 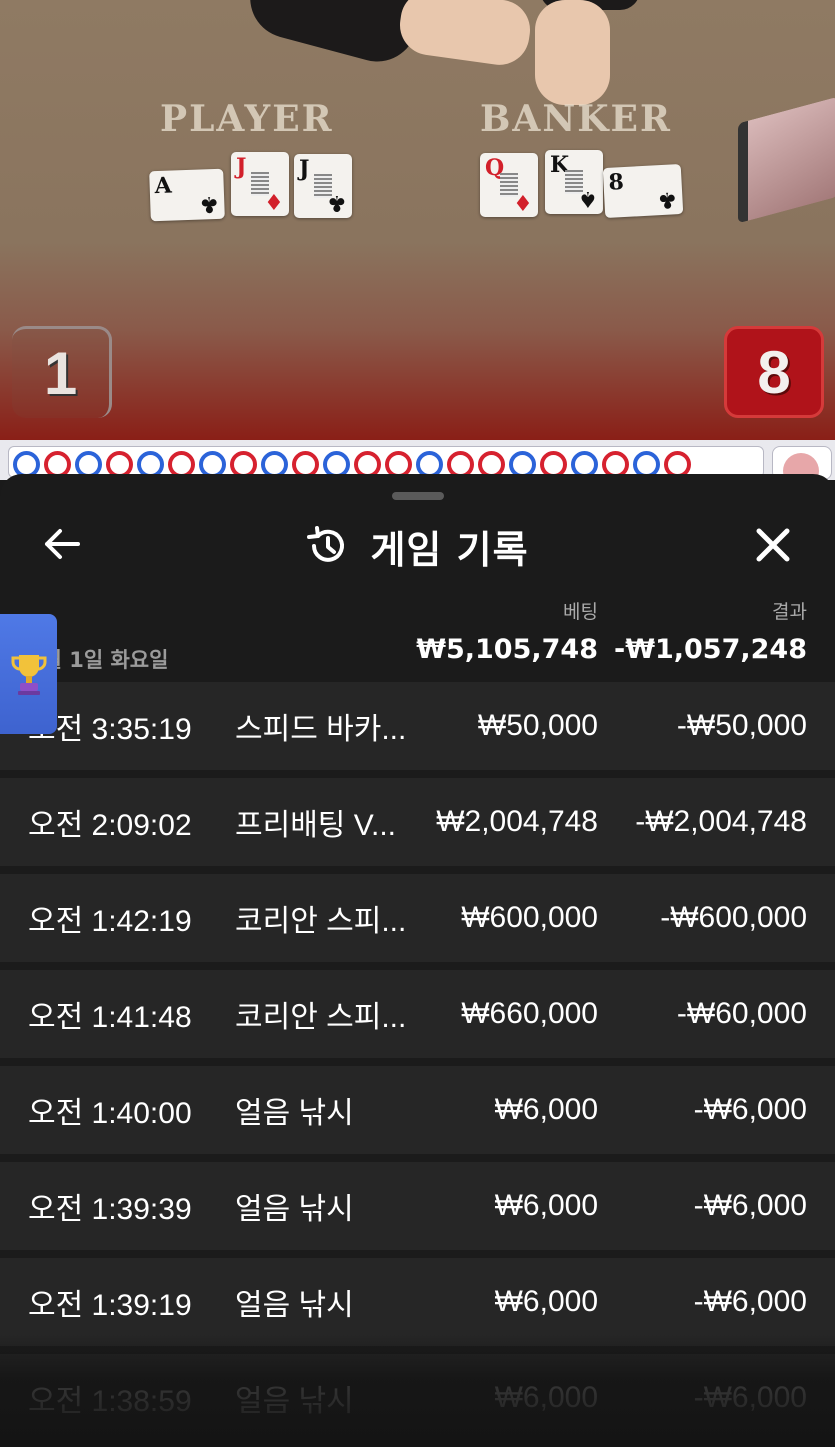 What do you see at coordinates (529, 1013) in the screenshot?
I see `row-bet: ₩660,000` at bounding box center [529, 1013].